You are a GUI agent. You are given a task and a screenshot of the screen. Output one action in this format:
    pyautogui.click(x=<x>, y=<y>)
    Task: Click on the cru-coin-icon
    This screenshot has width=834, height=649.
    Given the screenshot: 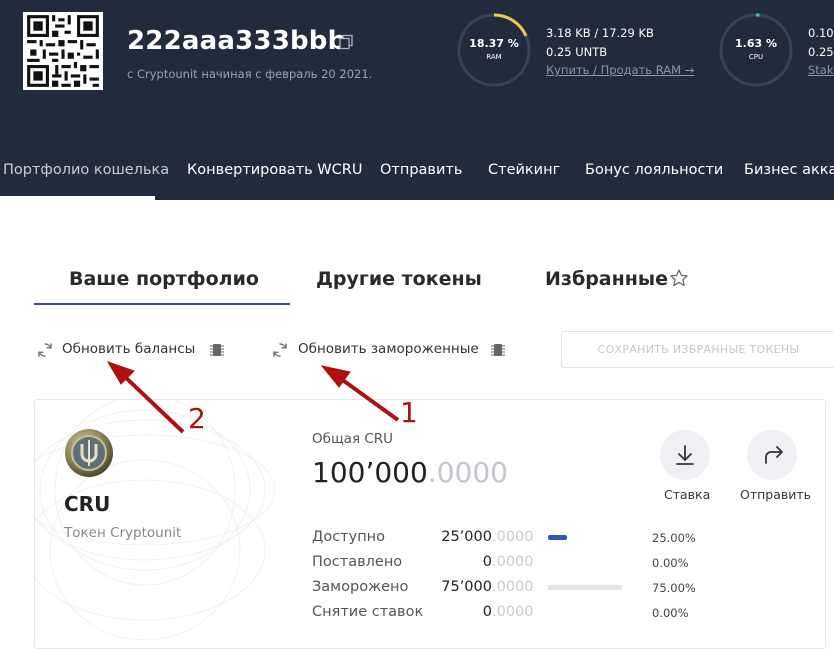 What is the action you would take?
    pyautogui.click(x=89, y=453)
    